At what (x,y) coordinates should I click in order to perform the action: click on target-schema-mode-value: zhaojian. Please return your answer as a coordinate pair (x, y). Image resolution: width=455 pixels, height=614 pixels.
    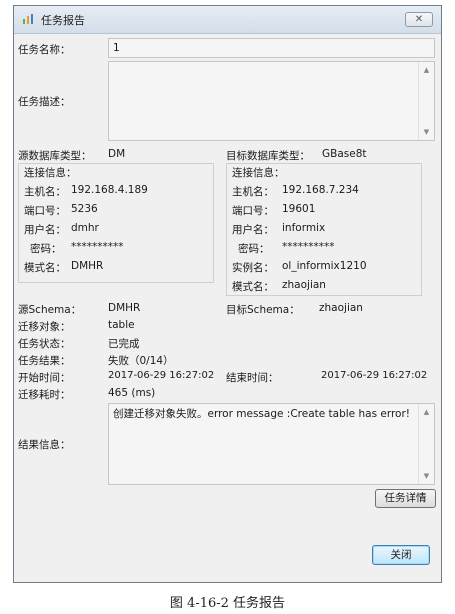
    Looking at the image, I should click on (304, 285).